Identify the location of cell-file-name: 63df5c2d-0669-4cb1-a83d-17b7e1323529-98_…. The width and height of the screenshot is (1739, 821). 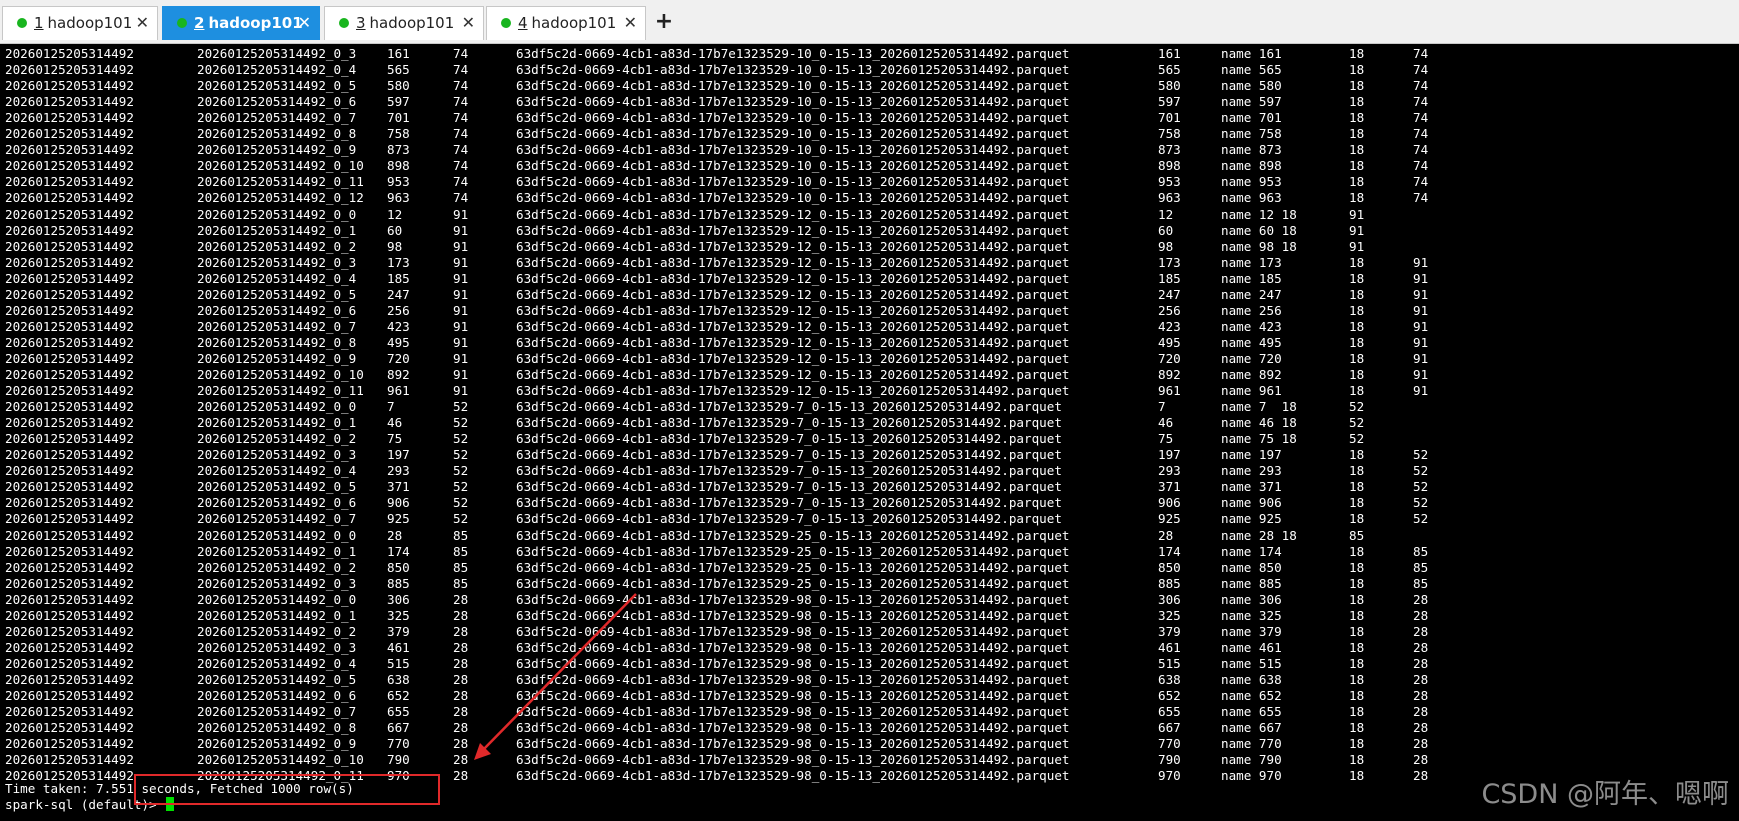
(793, 776).